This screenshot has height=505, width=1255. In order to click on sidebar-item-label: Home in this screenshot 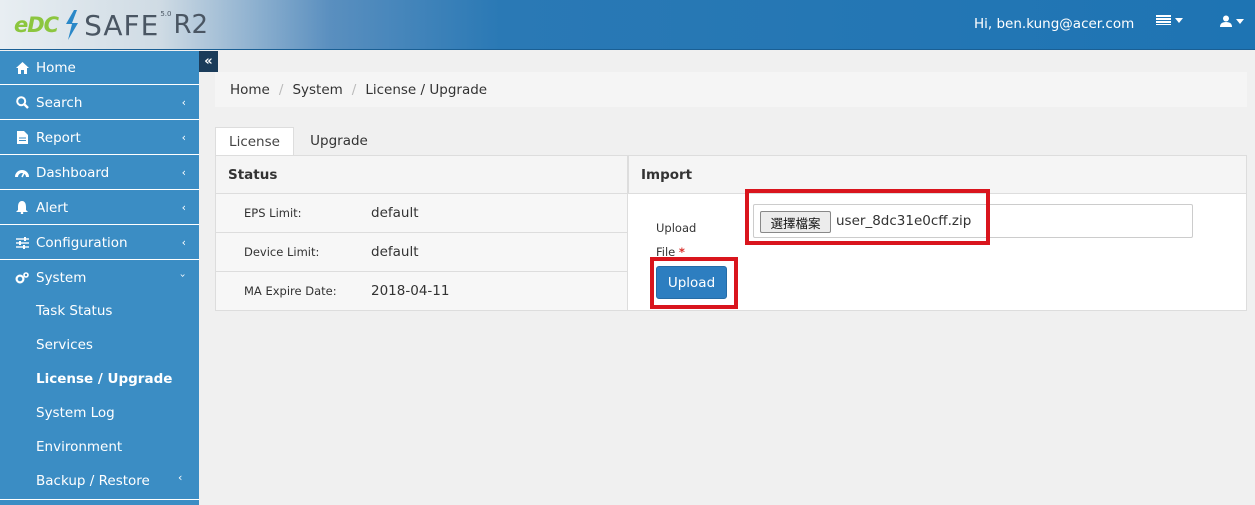, I will do `click(56, 67)`.